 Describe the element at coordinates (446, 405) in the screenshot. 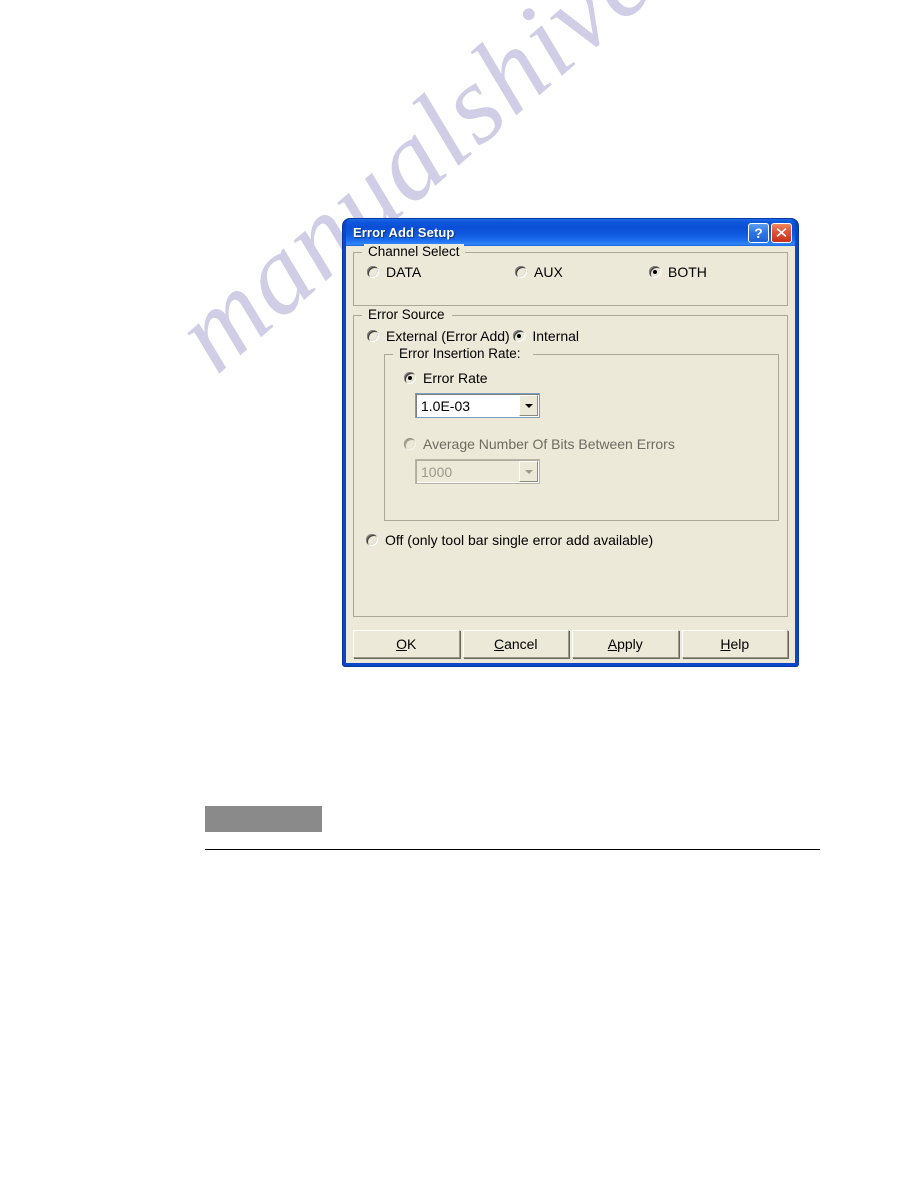

I see `error-rate-value: 1.0E-03` at that location.